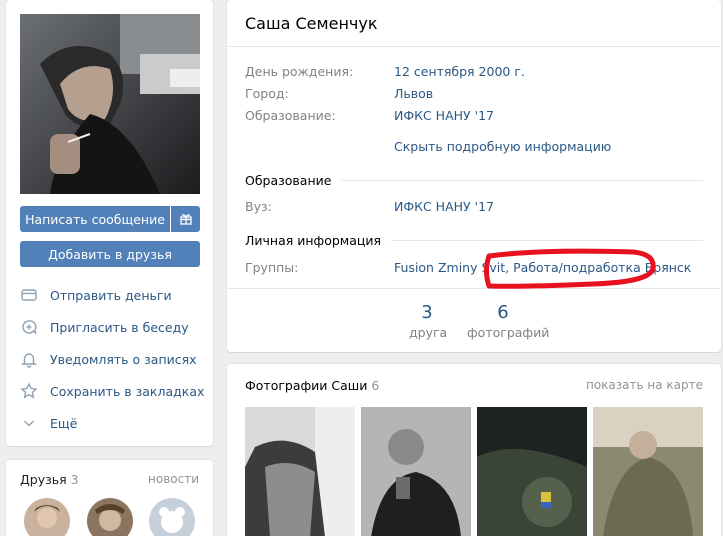 The width and height of the screenshot is (723, 536). Describe the element at coordinates (110, 104) in the screenshot. I see `profile-avatar` at that location.